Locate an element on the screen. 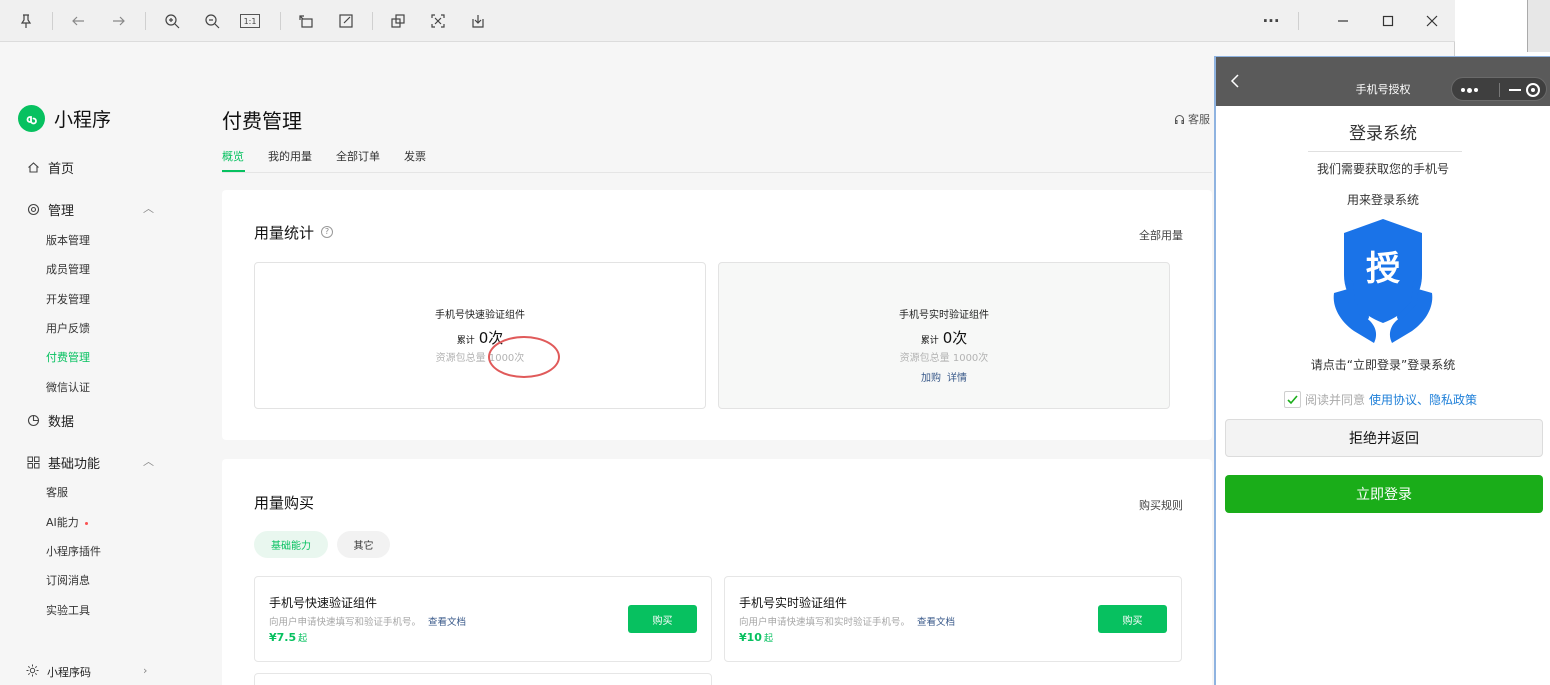 This screenshot has width=1550, height=685. sidebar-item-dev: 开发管理 is located at coordinates (68, 299).